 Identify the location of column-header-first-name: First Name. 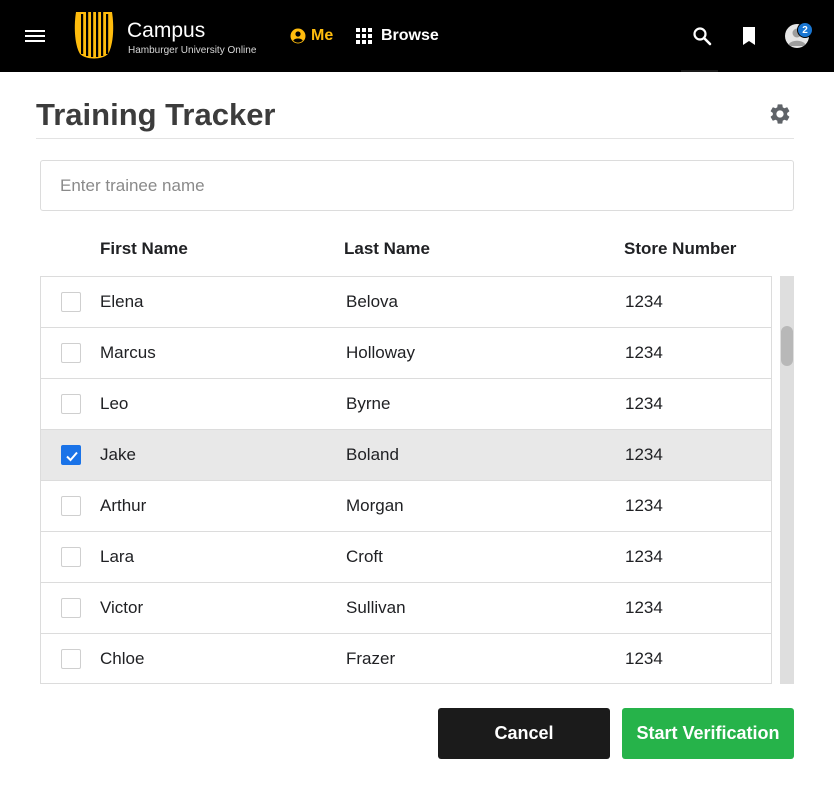
(144, 249).